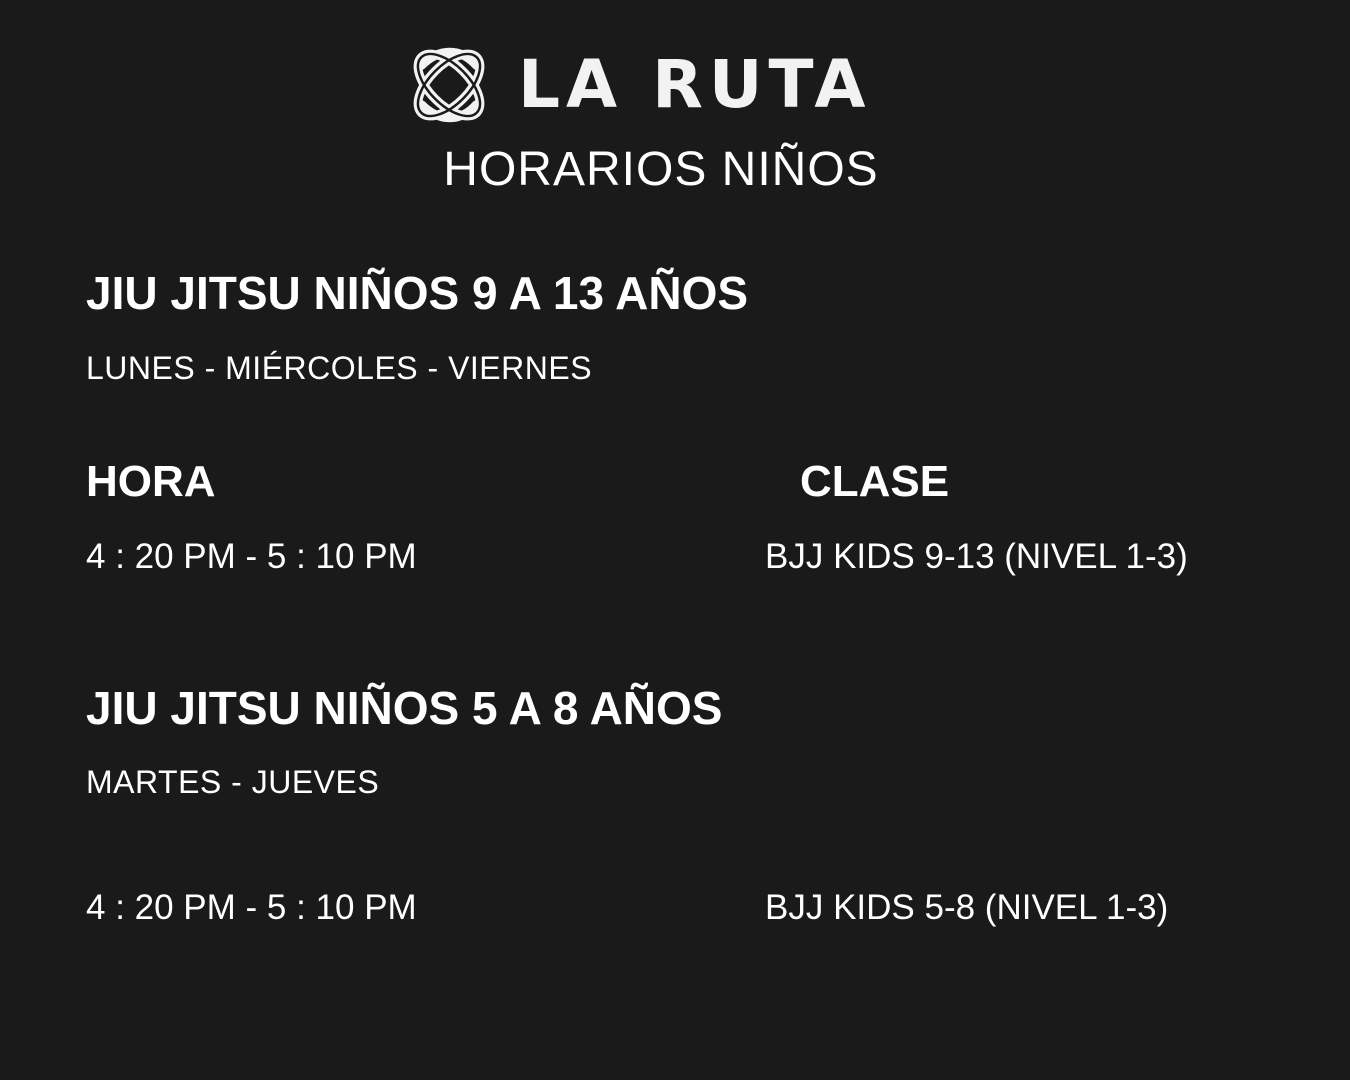 The width and height of the screenshot is (1350, 1080). I want to click on interlocking-loops-icon, so click(449, 85).